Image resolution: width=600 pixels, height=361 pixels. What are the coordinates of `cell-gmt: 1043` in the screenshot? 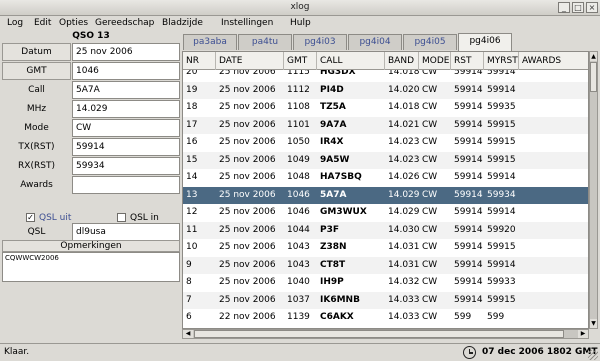 It's located at (298, 264).